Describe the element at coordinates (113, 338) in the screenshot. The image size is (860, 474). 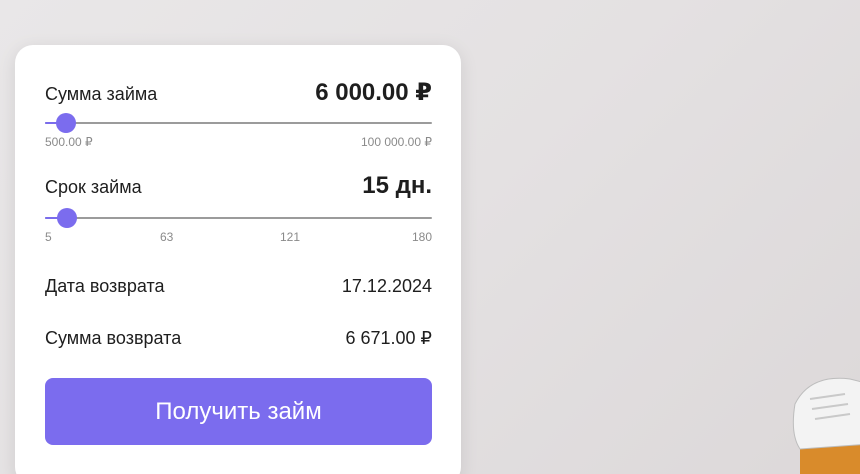
I see `return-sum-label: Сумма возврата` at that location.